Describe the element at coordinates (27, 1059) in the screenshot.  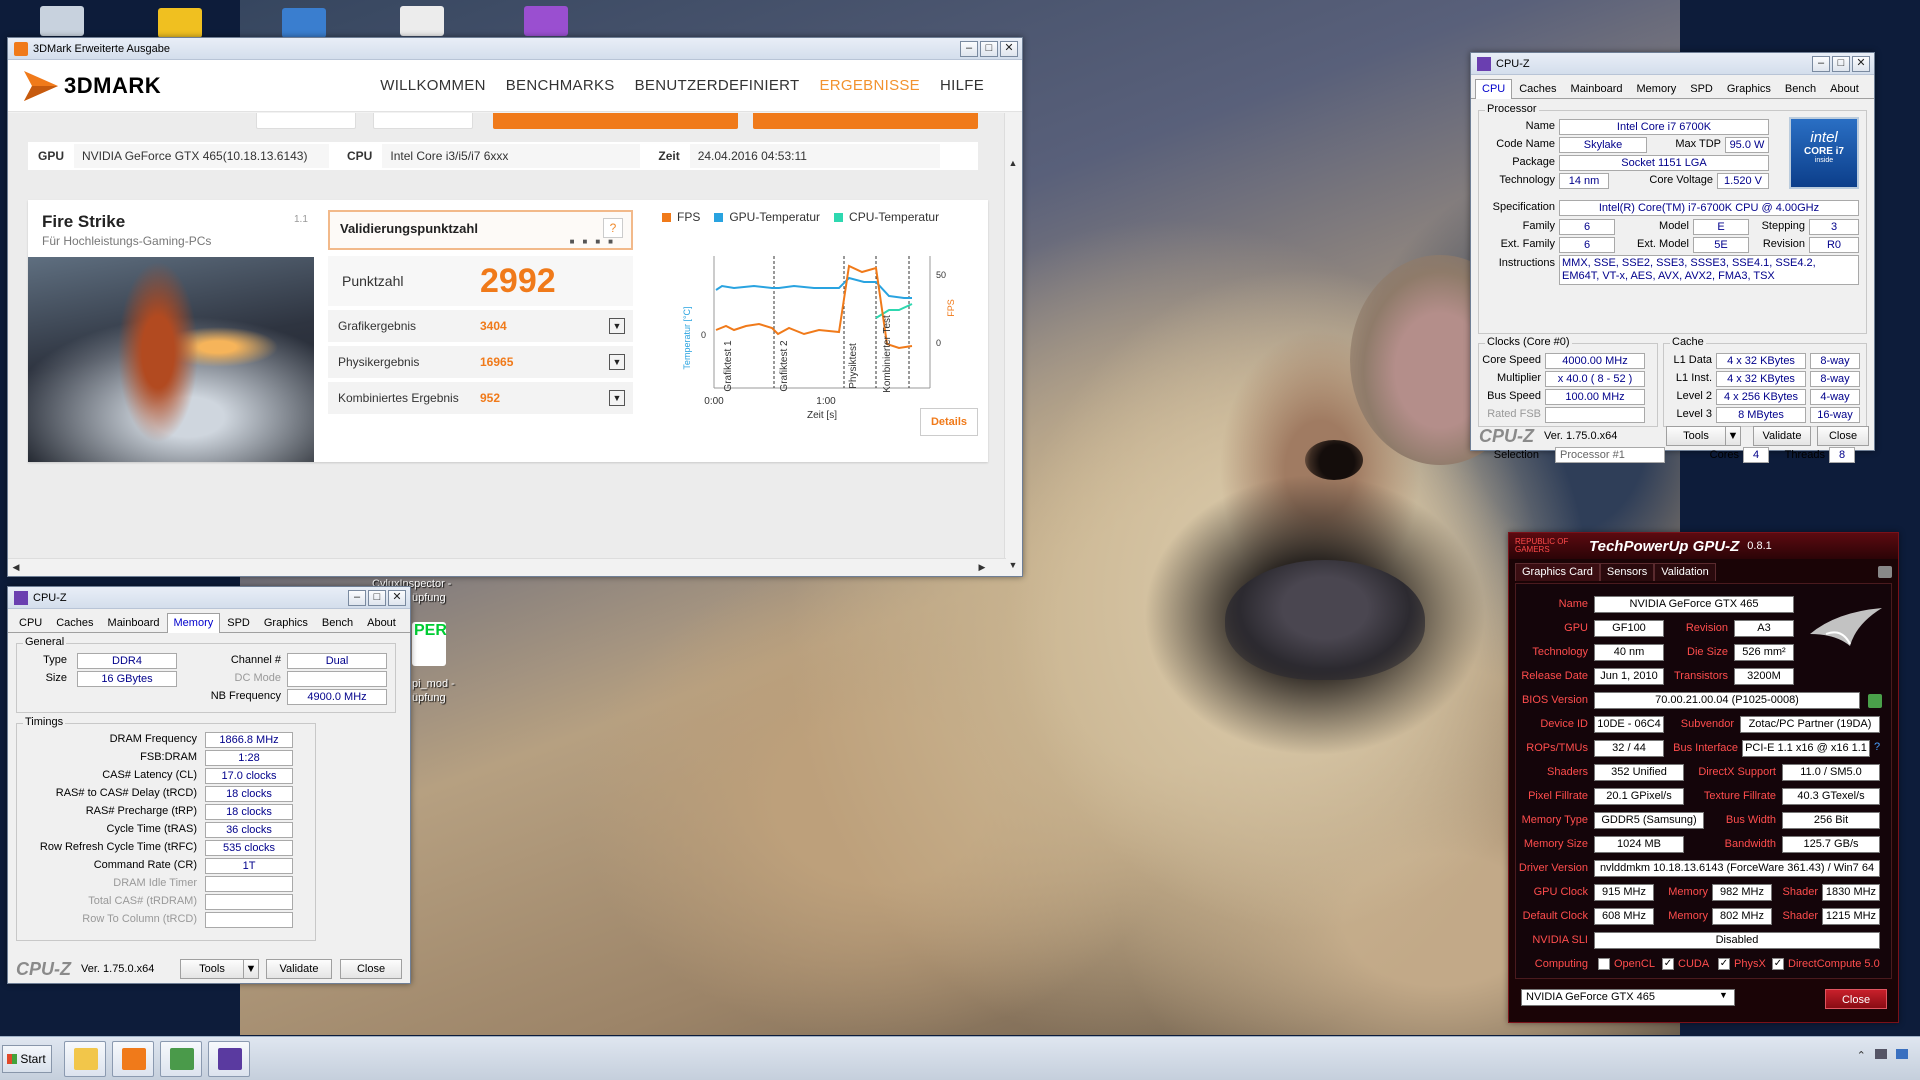
I see `start-button: Start` at that location.